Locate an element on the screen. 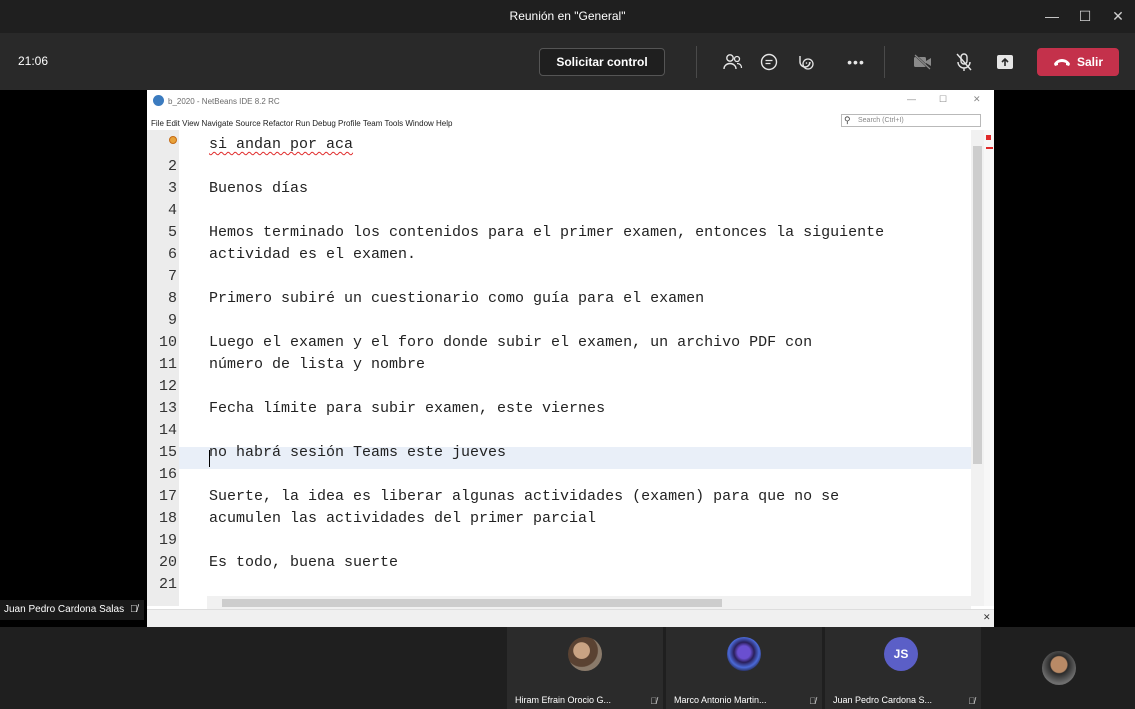 Image resolution: width=1135 pixels, height=709 pixels. mic-off-icon is located at coordinates (964, 62).